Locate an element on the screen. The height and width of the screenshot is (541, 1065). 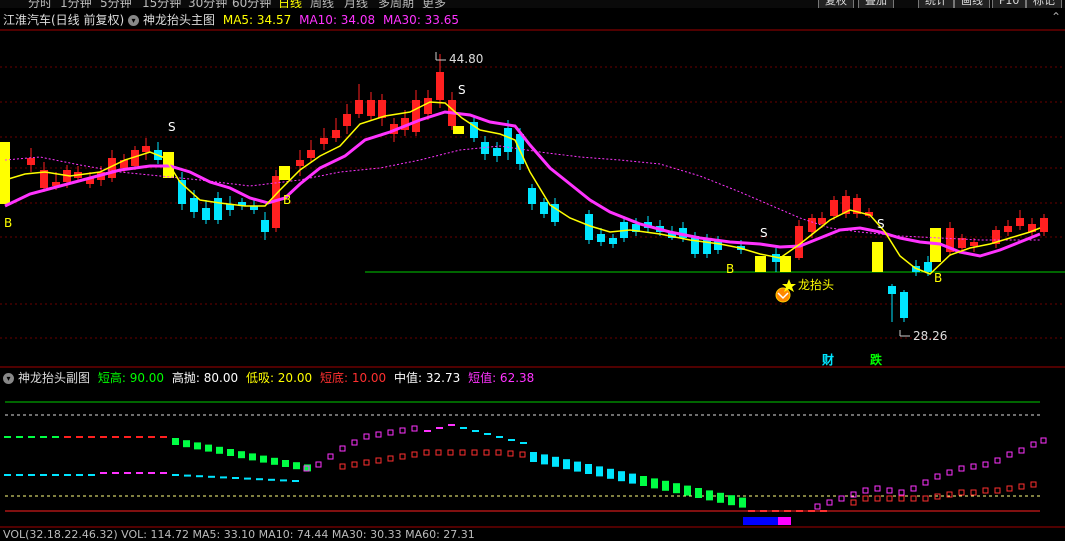
dragon-signal-label: 龙抬头 is located at coordinates (816, 285).